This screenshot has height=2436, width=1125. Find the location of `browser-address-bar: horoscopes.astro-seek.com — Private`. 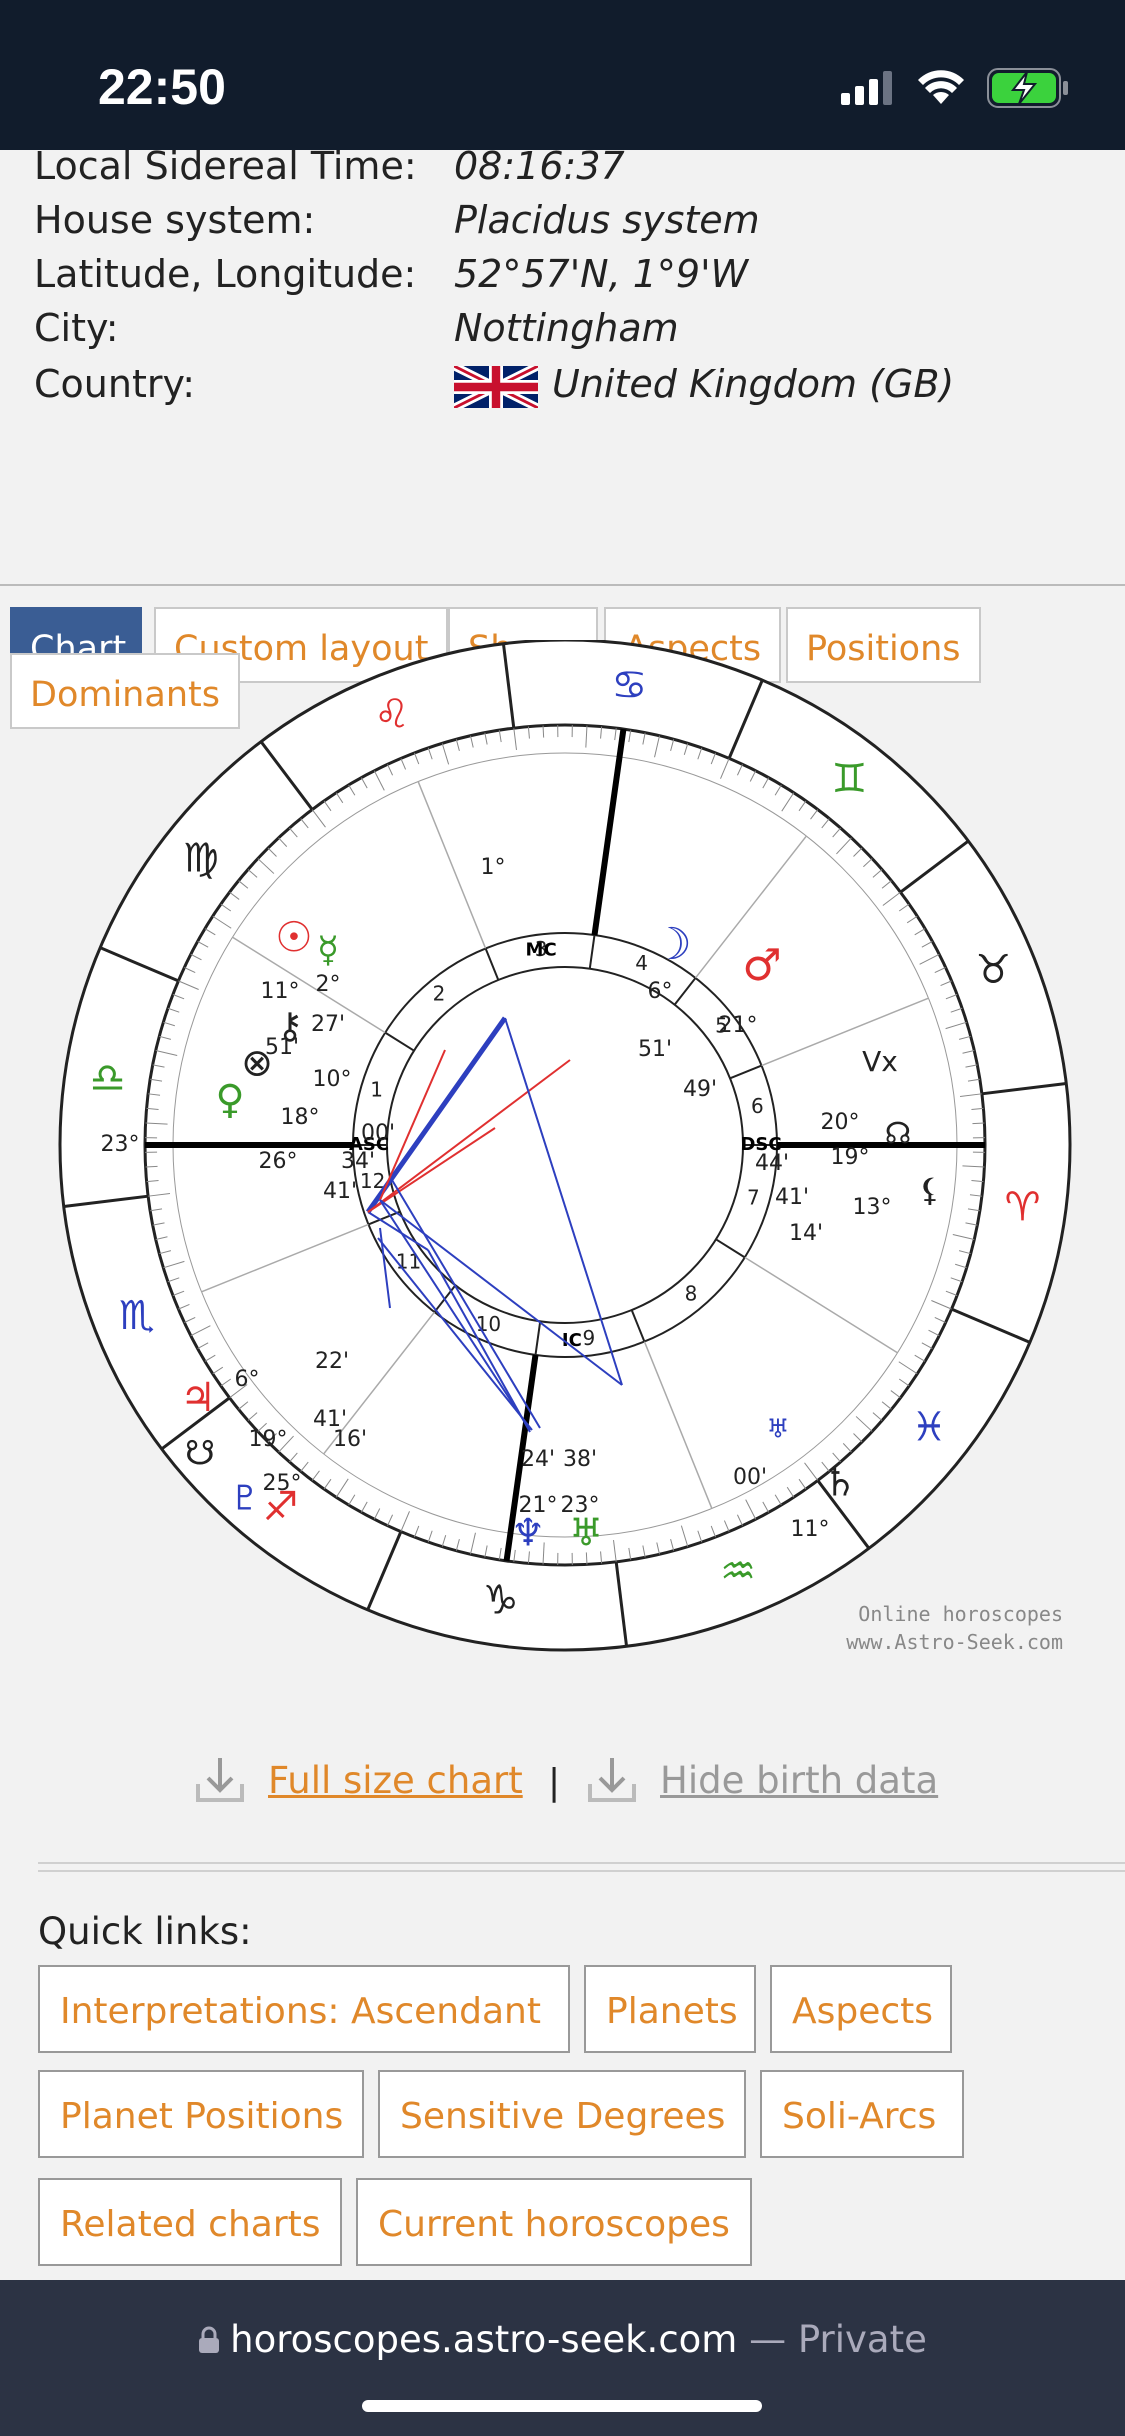

browser-address-bar: horoscopes.astro-seek.com — Private is located at coordinates (562, 2358).